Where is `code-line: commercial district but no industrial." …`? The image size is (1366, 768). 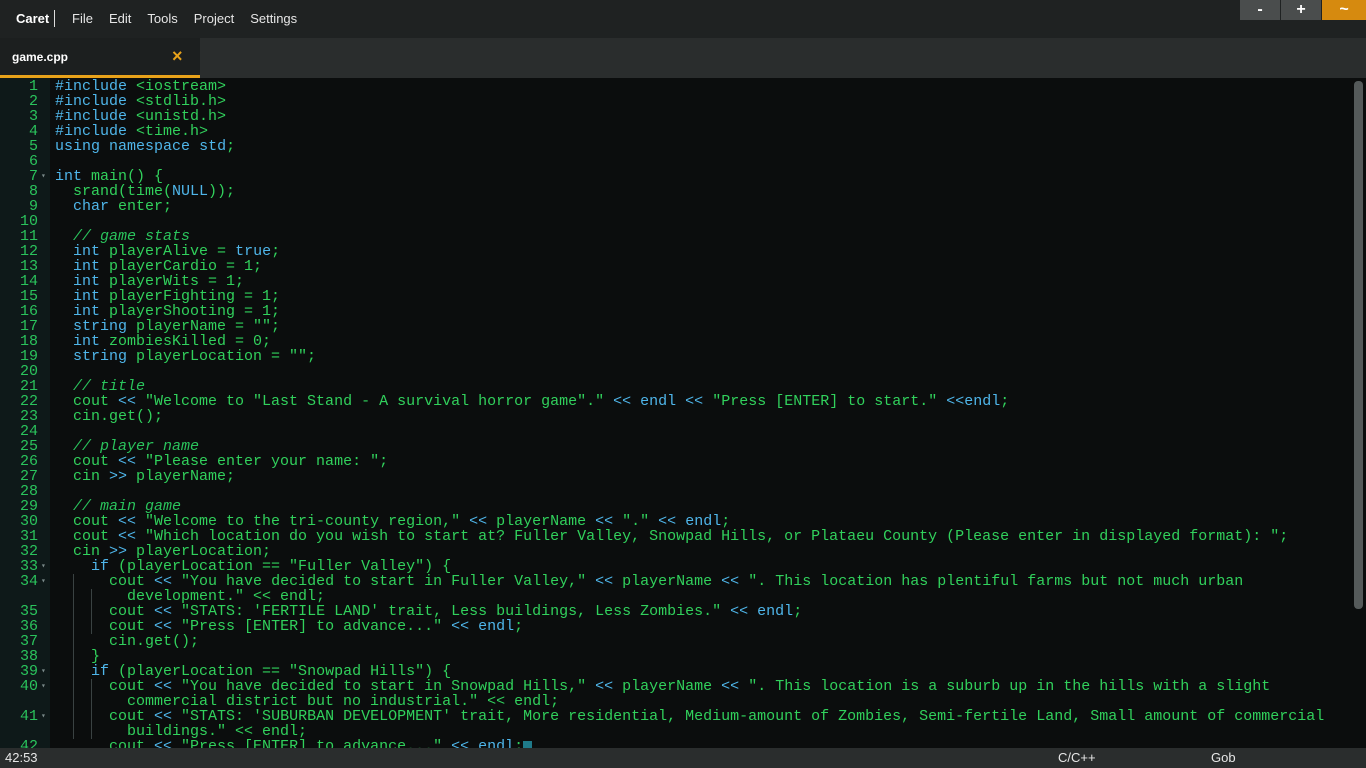
code-line: commercial district but no industrial." … is located at coordinates (676, 701).